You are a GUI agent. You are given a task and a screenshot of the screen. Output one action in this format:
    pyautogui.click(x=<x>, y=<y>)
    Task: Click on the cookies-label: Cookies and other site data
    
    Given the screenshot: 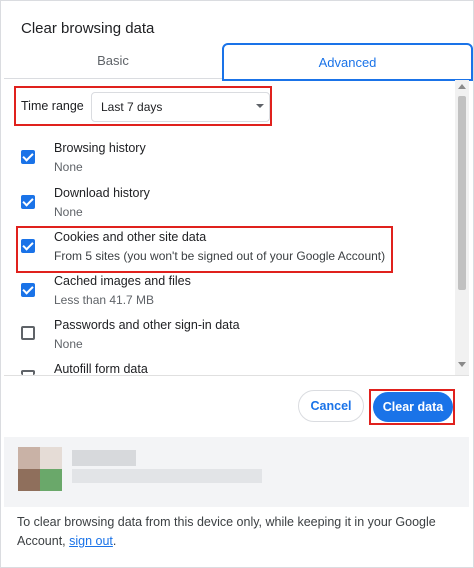 What is the action you would take?
    pyautogui.click(x=130, y=237)
    